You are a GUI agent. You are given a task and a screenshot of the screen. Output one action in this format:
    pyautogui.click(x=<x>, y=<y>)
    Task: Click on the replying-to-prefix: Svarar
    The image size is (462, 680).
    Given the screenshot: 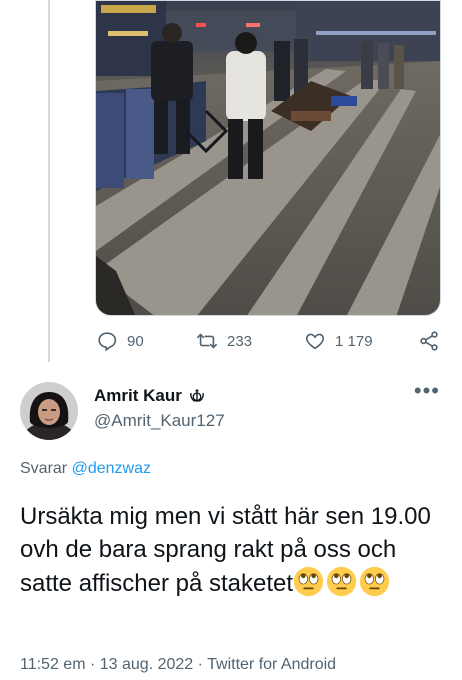 What is the action you would take?
    pyautogui.click(x=44, y=468)
    